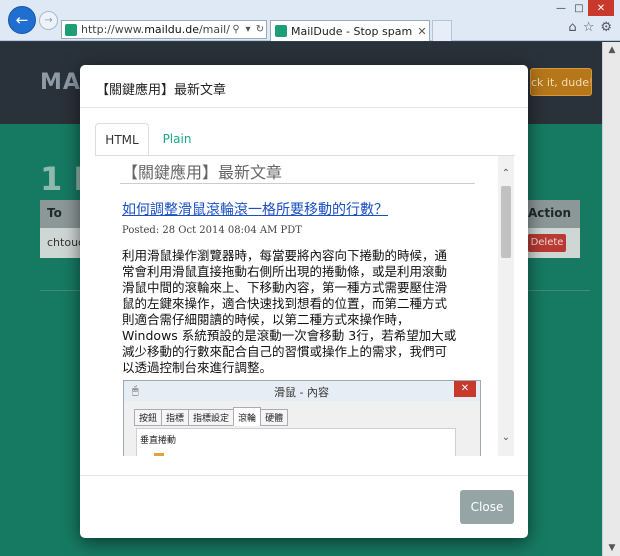 This screenshot has width=620, height=556. I want to click on message-scrollbar: ⌃ ⌄, so click(506, 306).